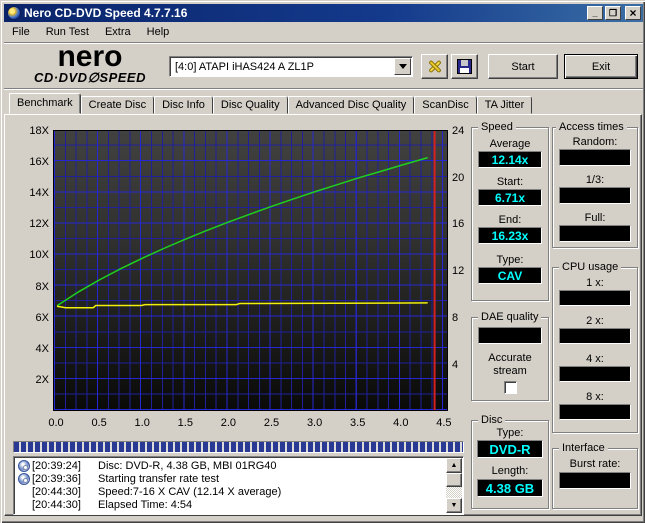 This screenshot has height=523, width=645. What do you see at coordinates (510, 461) in the screenshot?
I see `disc-panel: Disc Type: DVD-R Length: 4.38 GB` at bounding box center [510, 461].